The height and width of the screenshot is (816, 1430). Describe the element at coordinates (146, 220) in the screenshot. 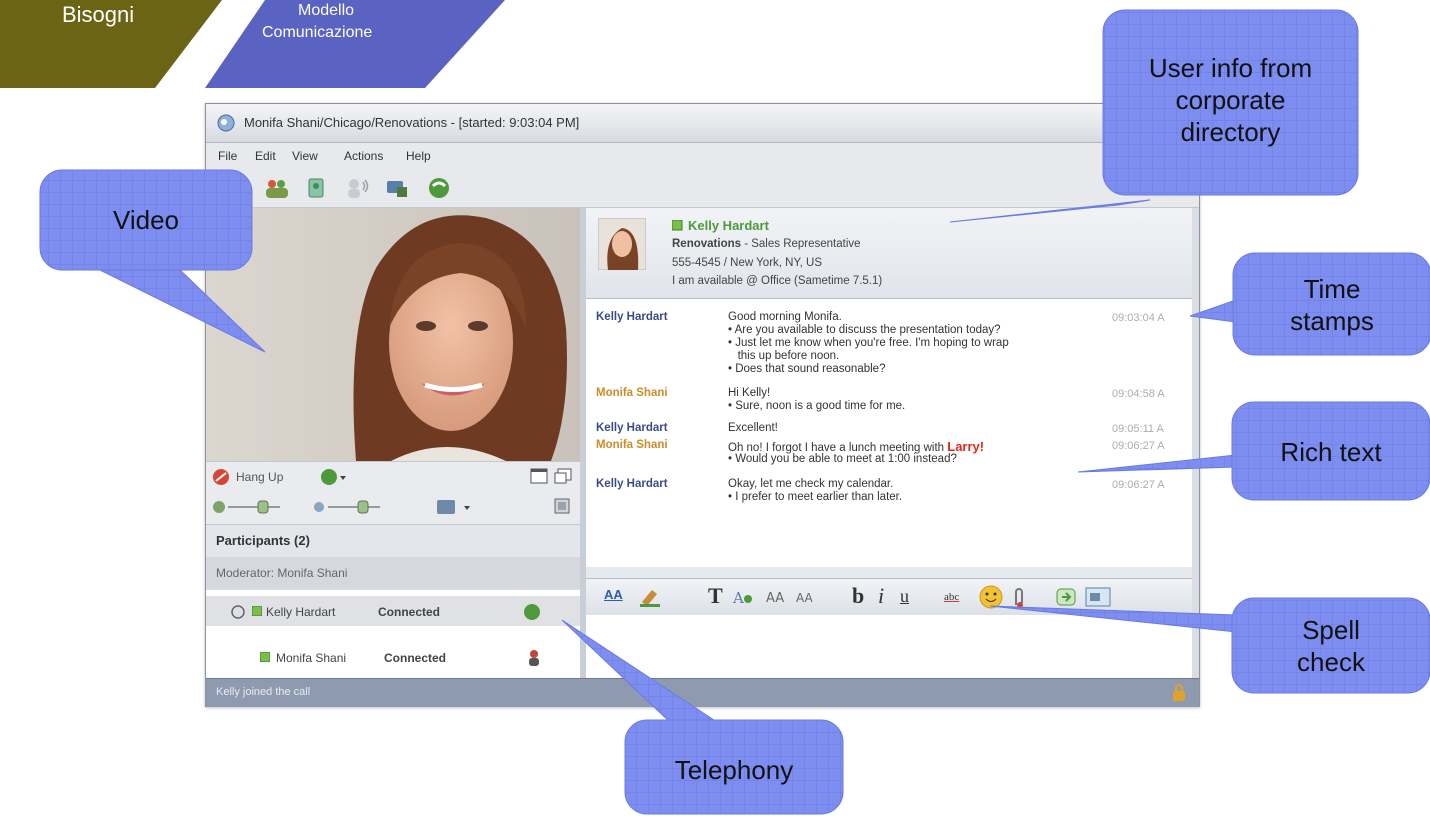

I see `callout-video-text: Video` at that location.